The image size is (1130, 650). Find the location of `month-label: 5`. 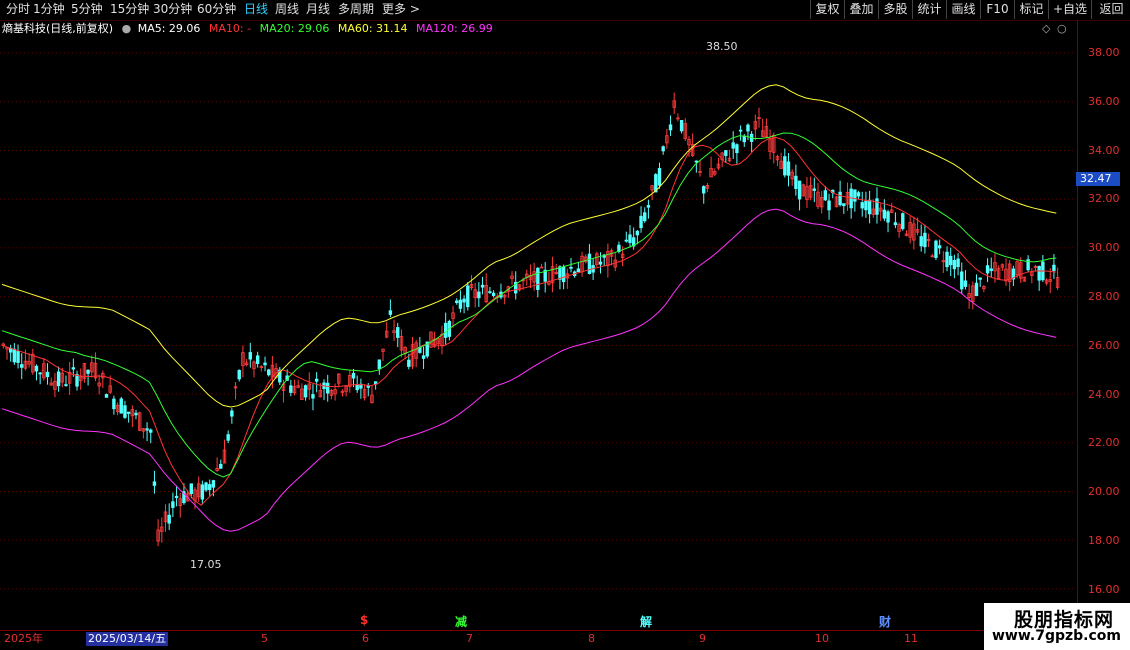

month-label: 5 is located at coordinates (264, 638).